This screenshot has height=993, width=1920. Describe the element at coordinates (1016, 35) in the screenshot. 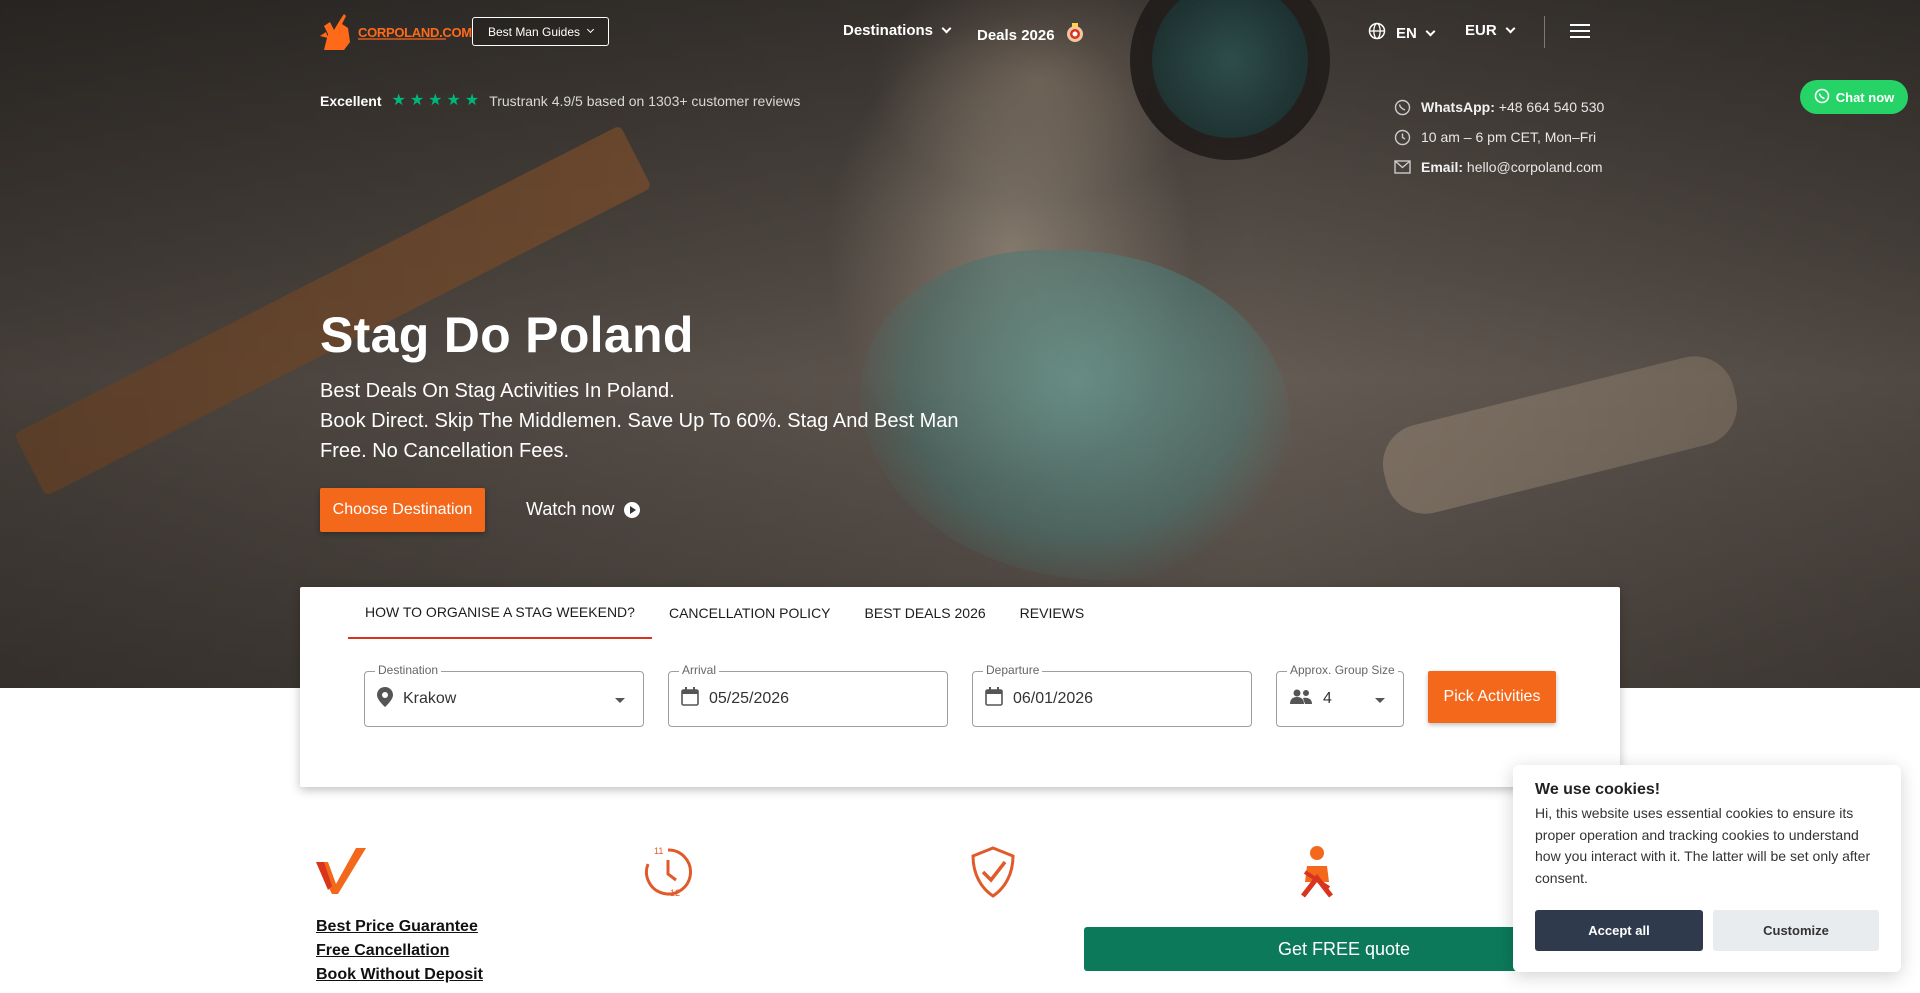

I see `nav-deals-label: Deals 2026` at that location.